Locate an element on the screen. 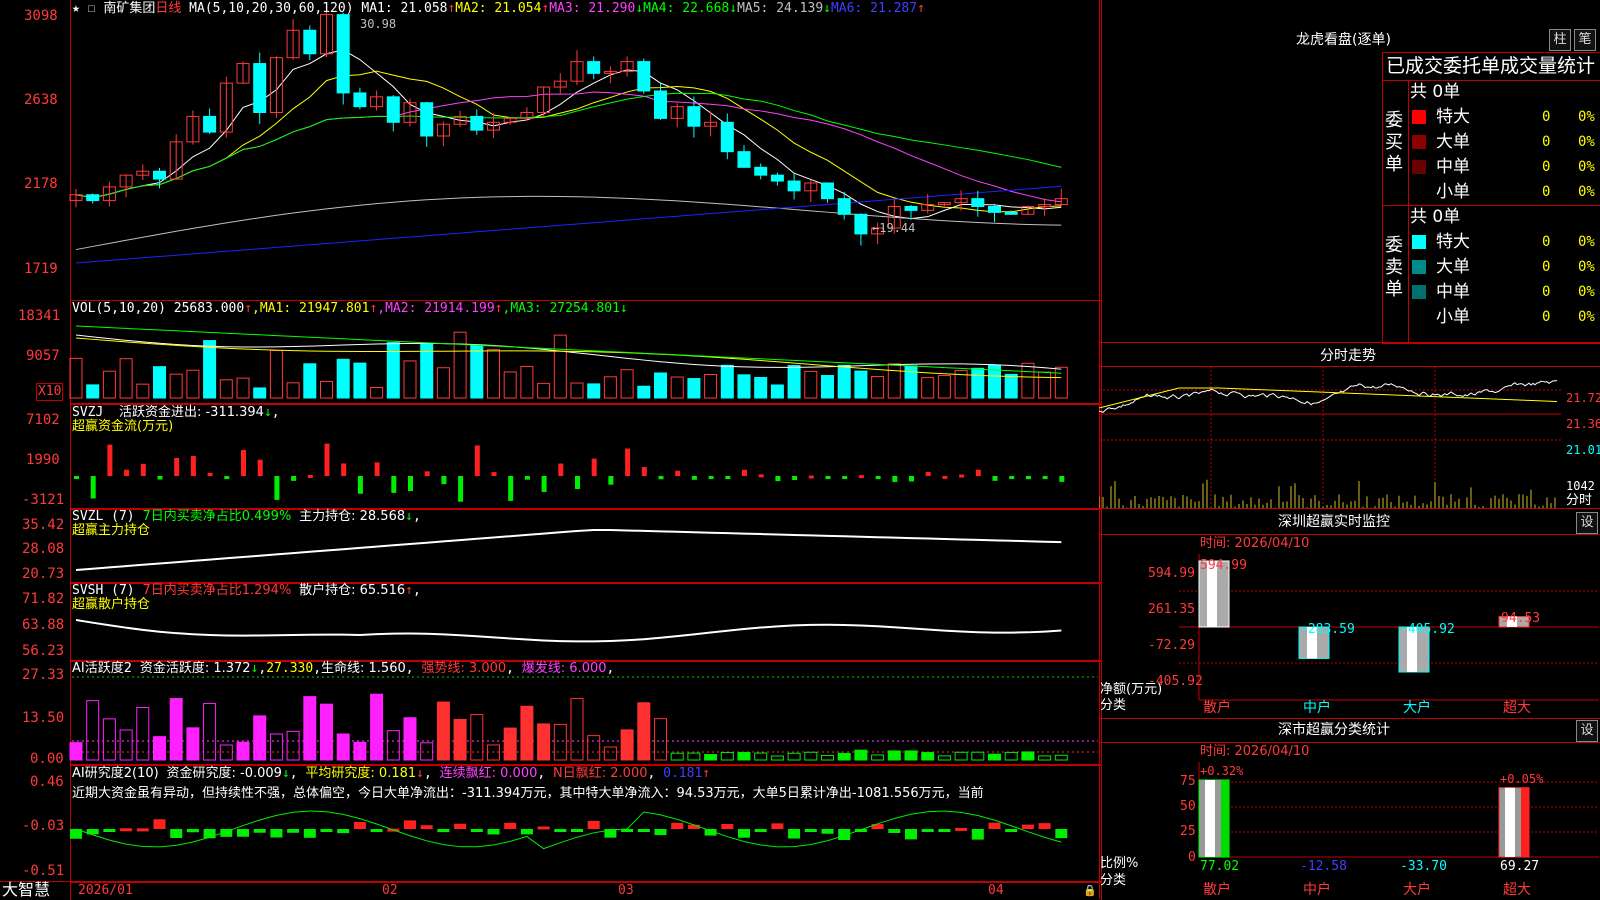 The image size is (1600, 900). more-icon: ☐ is located at coordinates (92, 8).